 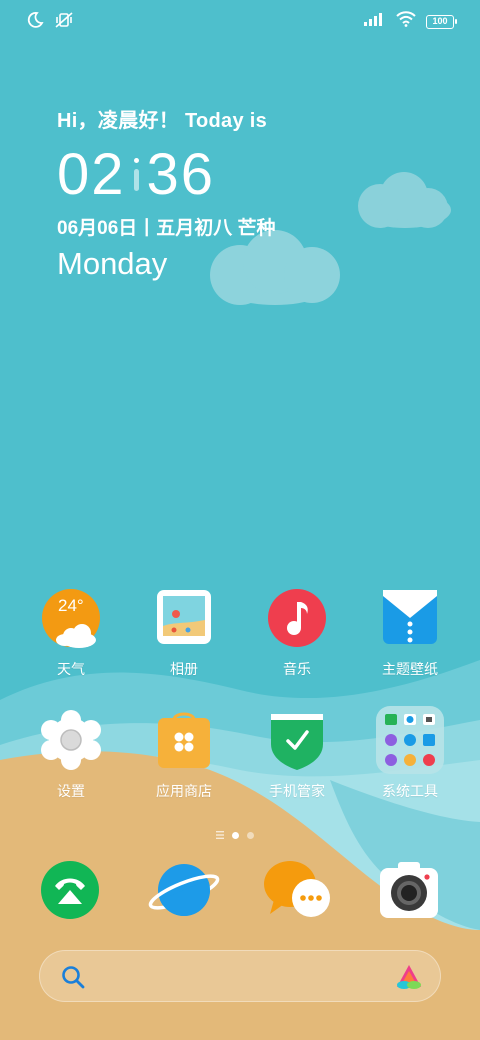 What do you see at coordinates (71, 618) in the screenshot?
I see `weather-icon: 24°` at bounding box center [71, 618].